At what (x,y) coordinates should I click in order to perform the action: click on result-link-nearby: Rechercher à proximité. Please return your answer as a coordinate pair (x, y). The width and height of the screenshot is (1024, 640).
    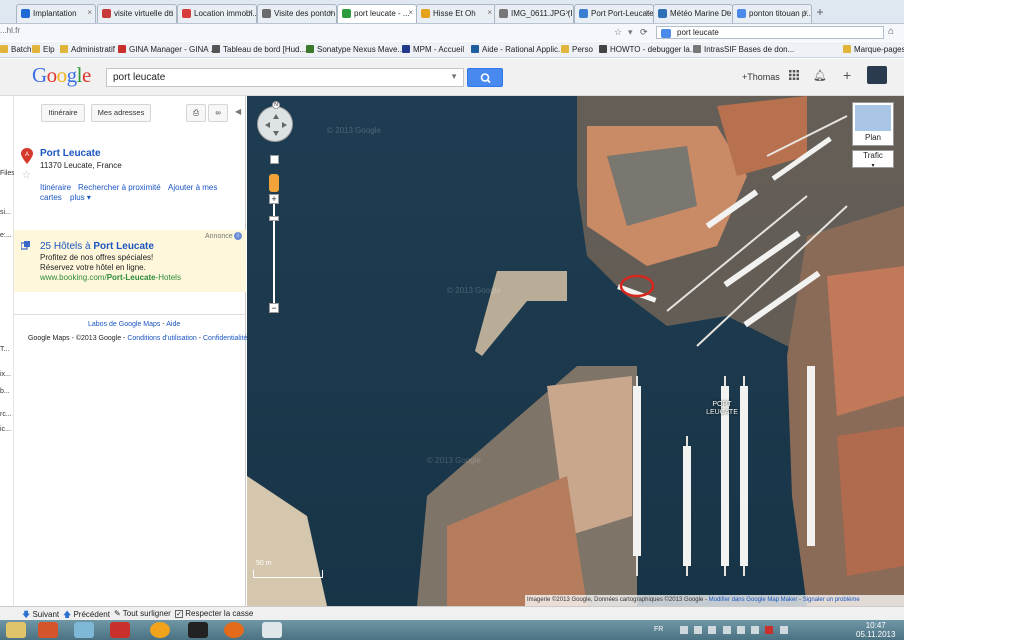
    Looking at the image, I should click on (119, 187).